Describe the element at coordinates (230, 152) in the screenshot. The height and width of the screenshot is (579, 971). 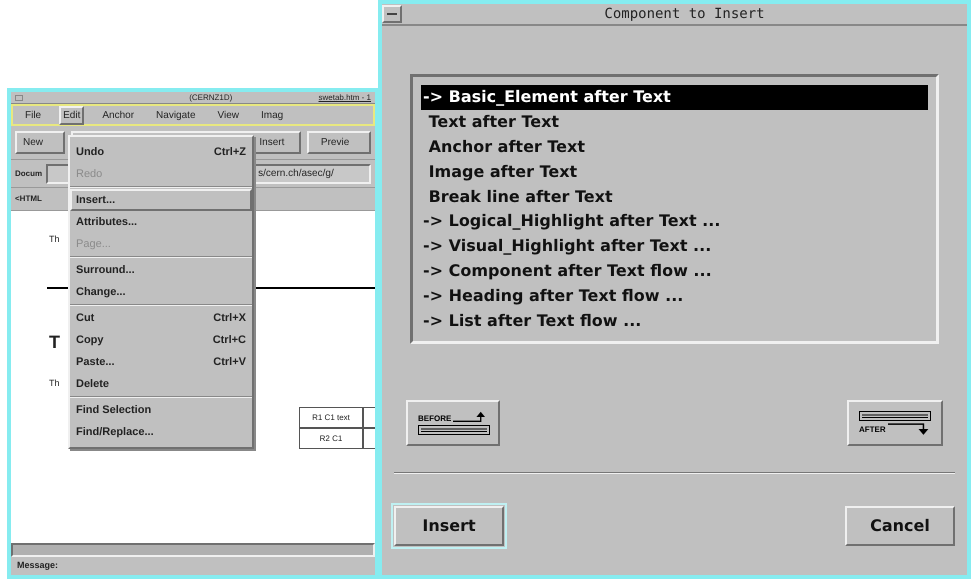
I see `shortcut-label: Ctrl+Z` at that location.